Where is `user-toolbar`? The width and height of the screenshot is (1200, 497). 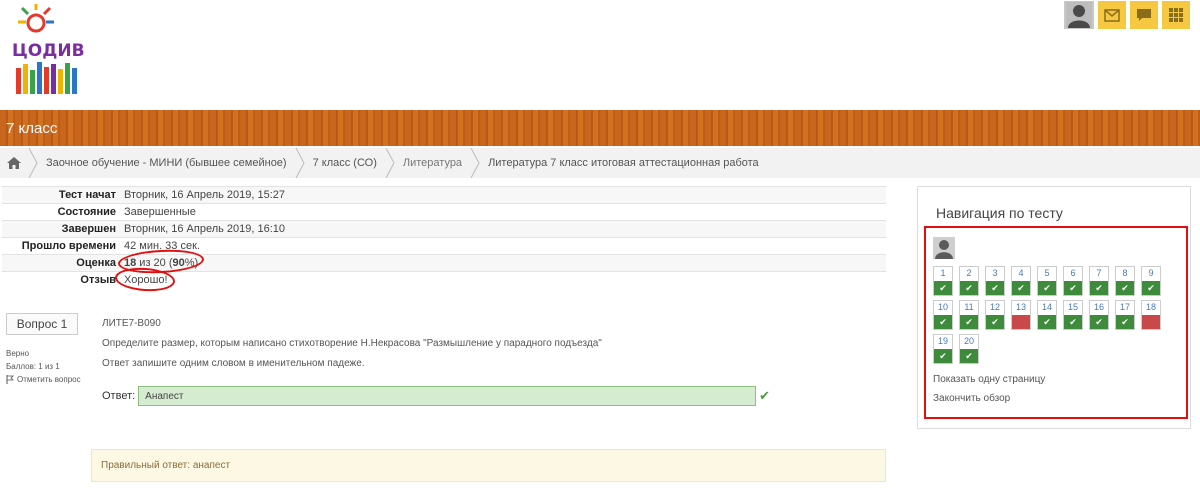
user-toolbar is located at coordinates (1127, 15).